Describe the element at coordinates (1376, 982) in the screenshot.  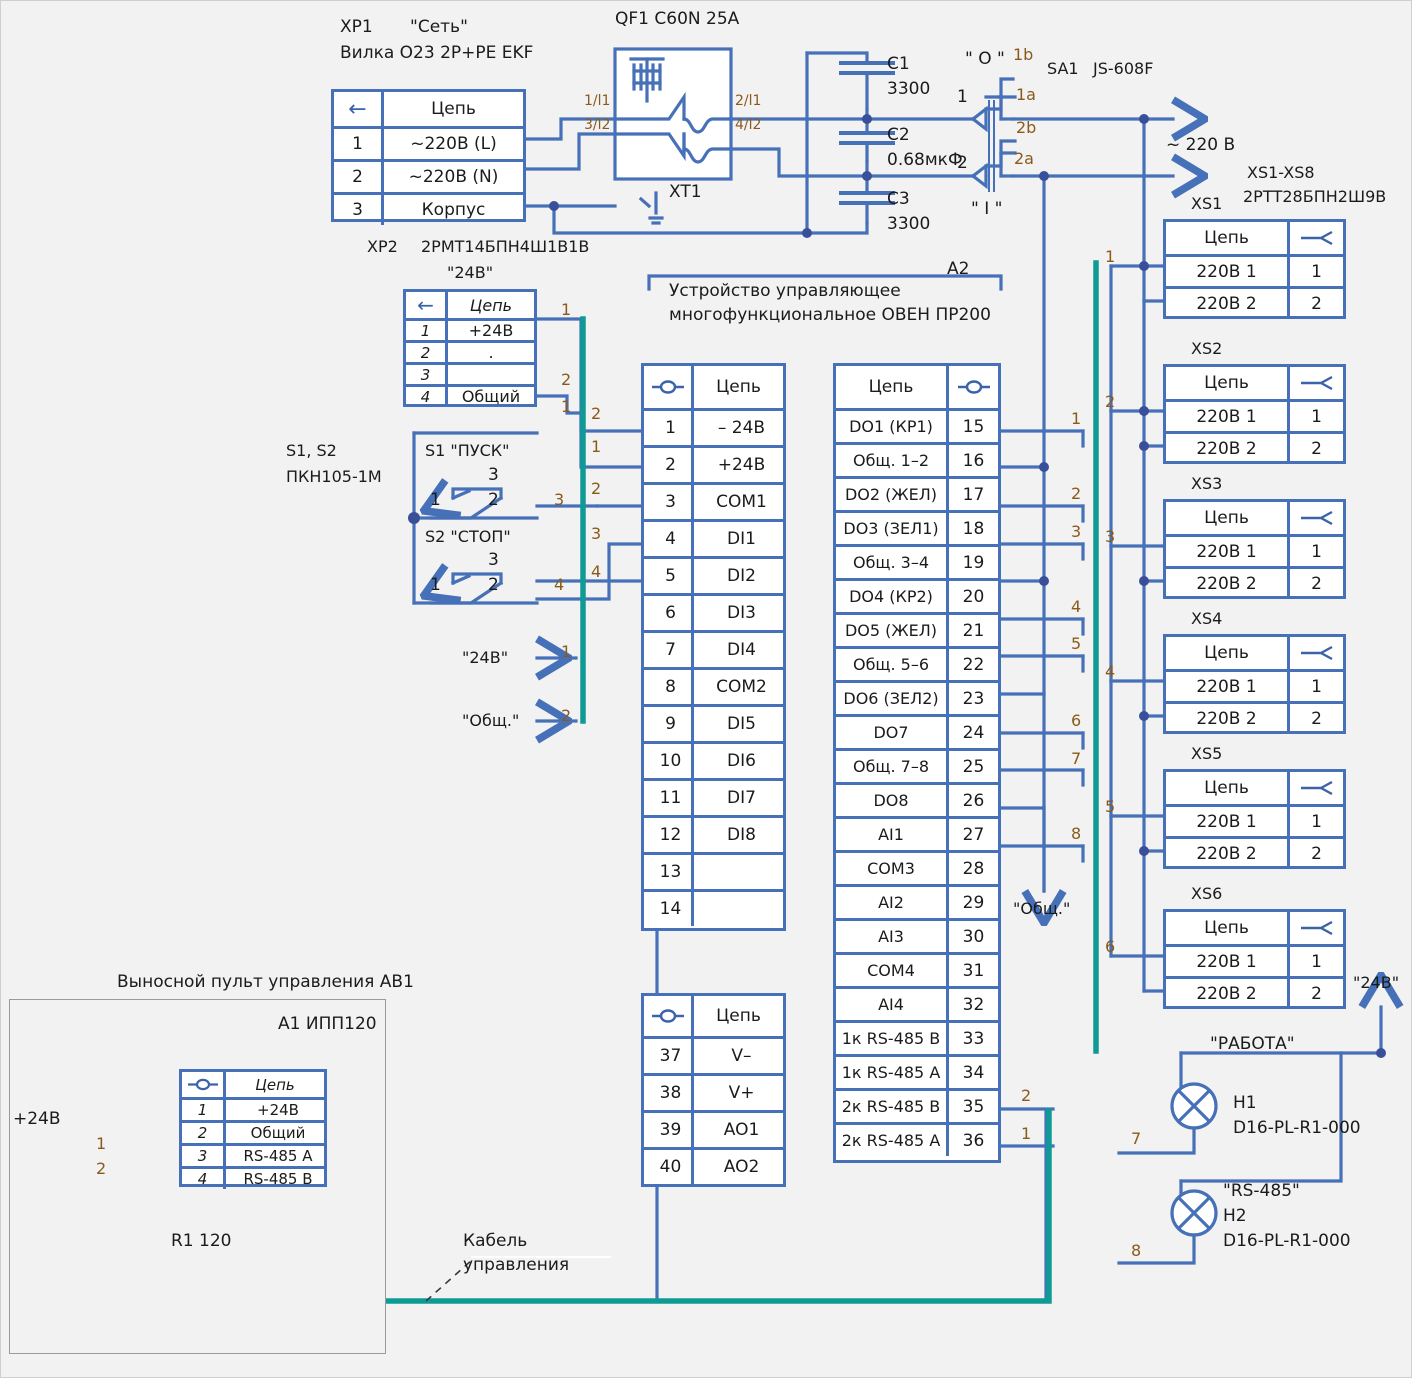
I see `lamp-24v-label: "24В"` at that location.